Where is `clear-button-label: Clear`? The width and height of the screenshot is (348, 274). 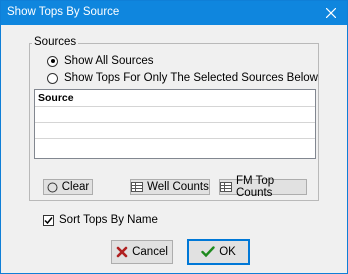
clear-button-label: Clear is located at coordinates (75, 187).